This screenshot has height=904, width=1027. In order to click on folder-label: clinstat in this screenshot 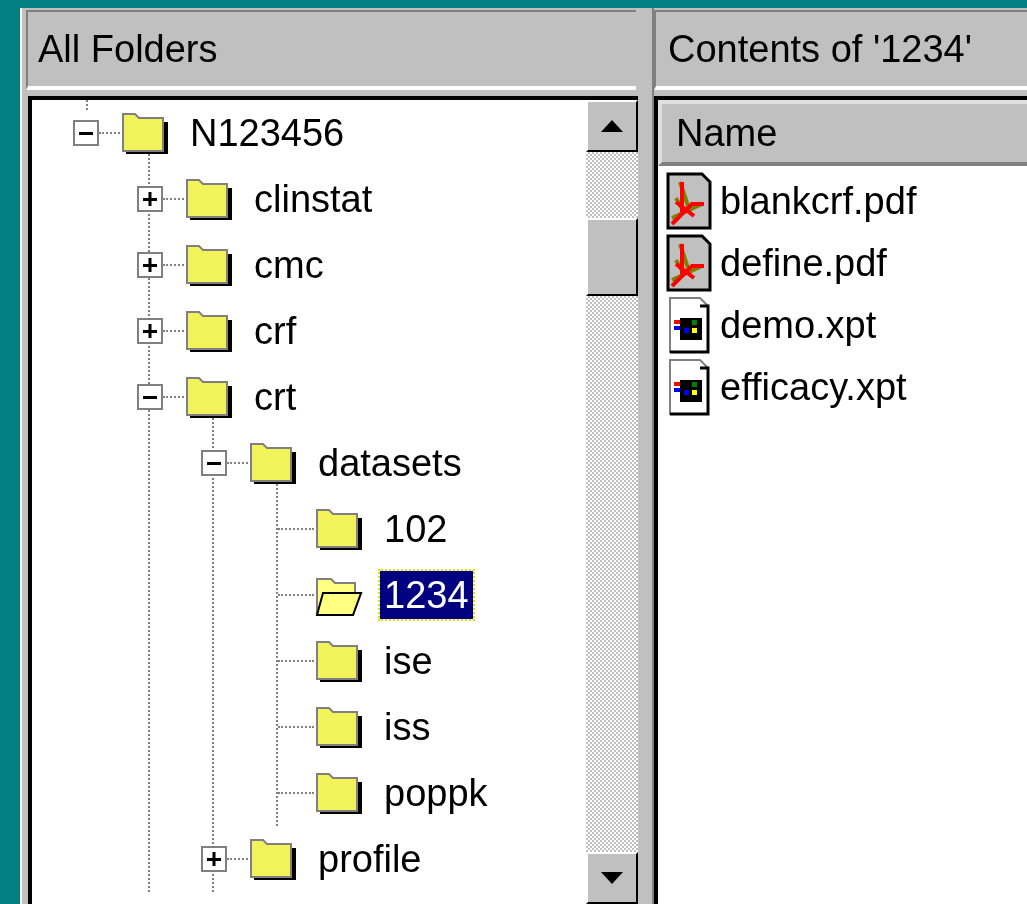, I will do `click(313, 199)`.